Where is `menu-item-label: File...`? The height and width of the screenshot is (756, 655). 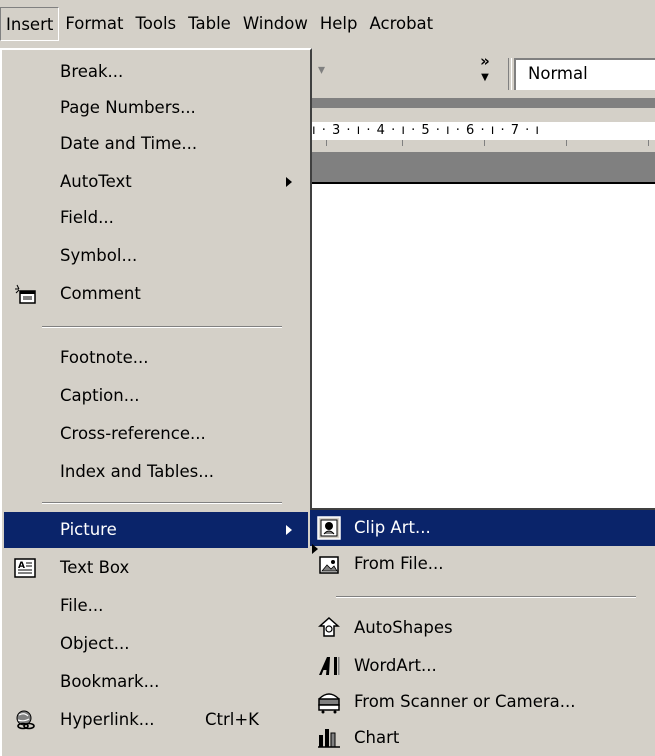
menu-item-label: File... is located at coordinates (82, 605).